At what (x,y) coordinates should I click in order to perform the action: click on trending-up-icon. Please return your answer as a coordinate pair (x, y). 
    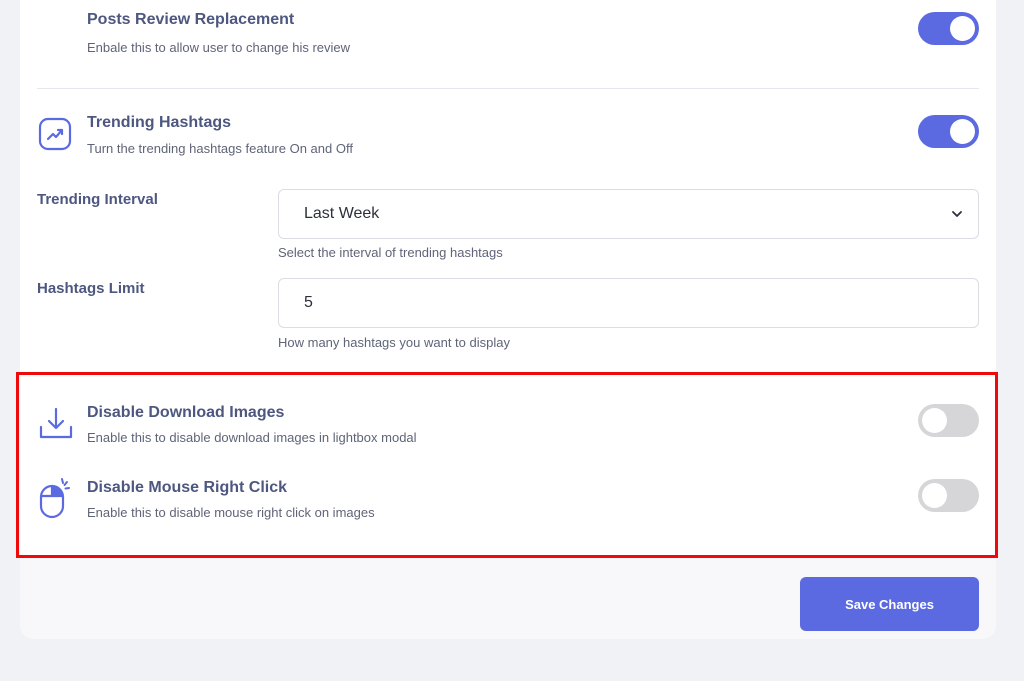
    Looking at the image, I should click on (55, 134).